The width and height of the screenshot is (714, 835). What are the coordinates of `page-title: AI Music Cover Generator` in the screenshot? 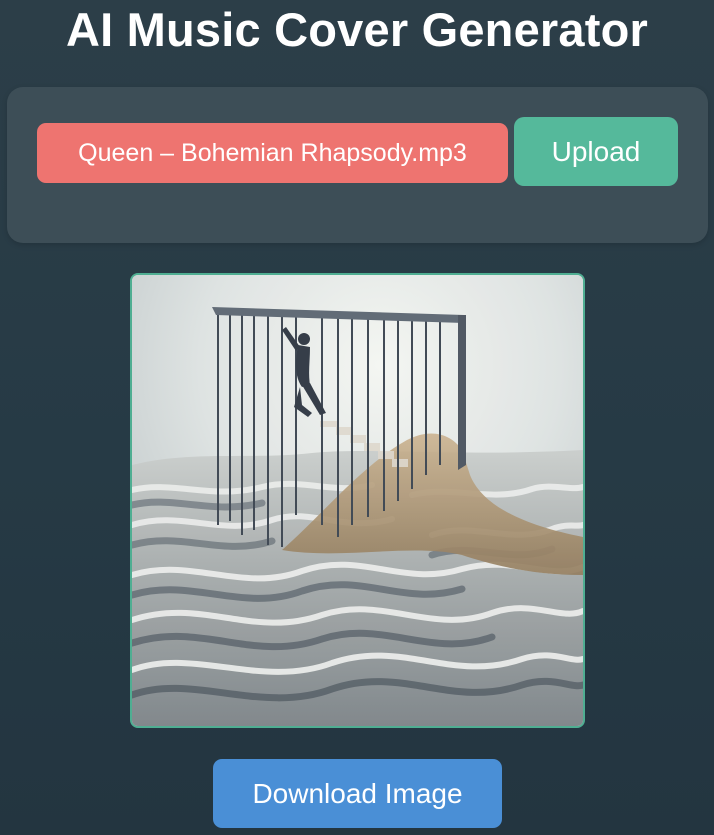 It's located at (357, 29).